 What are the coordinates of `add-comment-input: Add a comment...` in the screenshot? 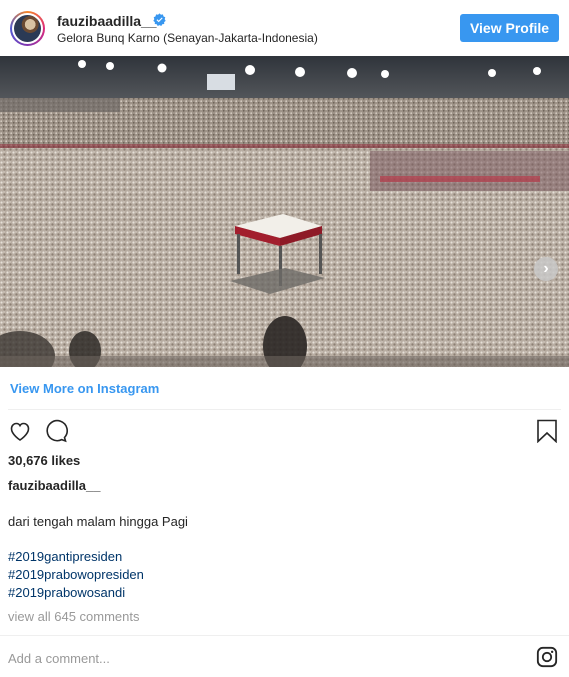 It's located at (59, 658).